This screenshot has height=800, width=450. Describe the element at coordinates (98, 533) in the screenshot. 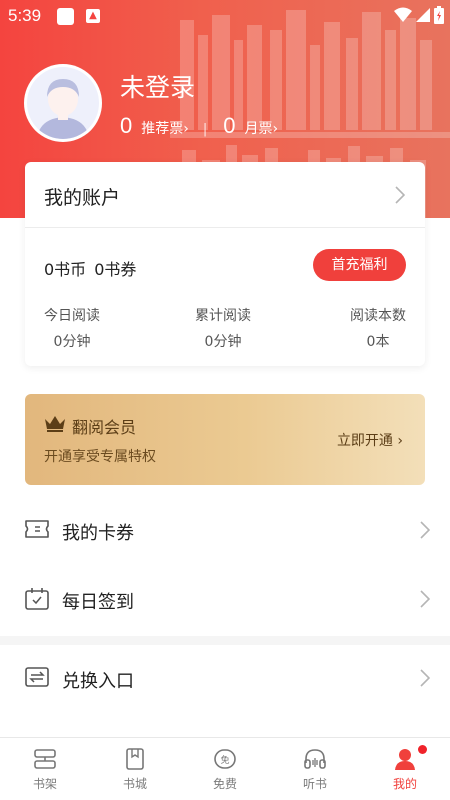

I see `menu-label: 我的卡券` at that location.